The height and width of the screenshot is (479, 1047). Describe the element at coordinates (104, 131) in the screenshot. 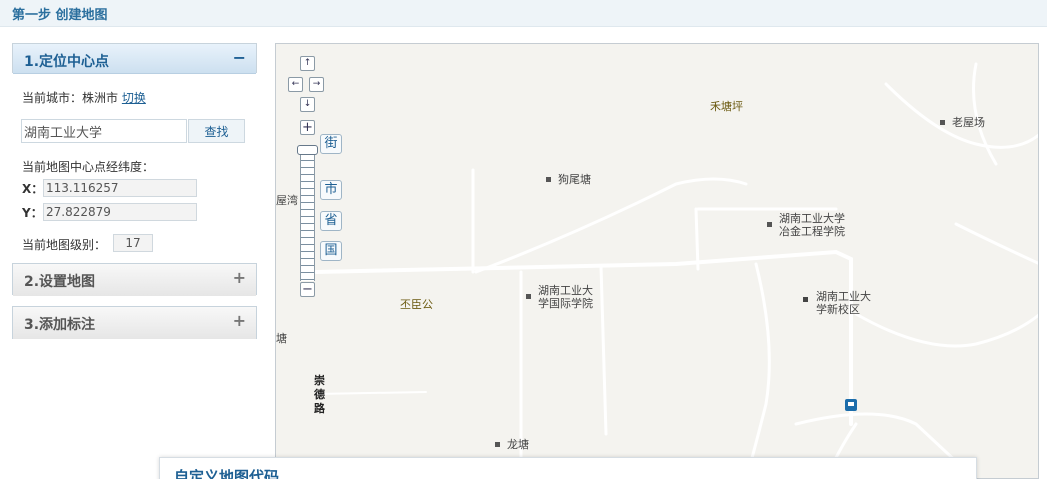

I see `search-input` at that location.